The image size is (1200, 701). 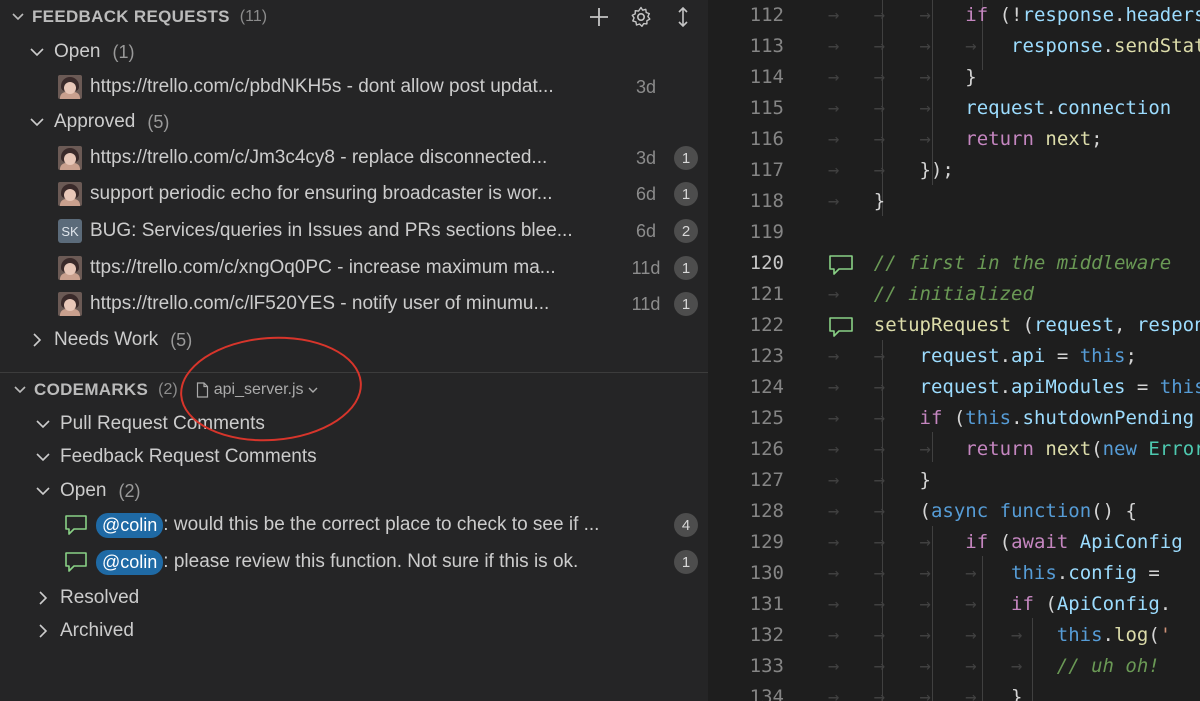 What do you see at coordinates (766, 263) in the screenshot?
I see `line-number-active: 120` at bounding box center [766, 263].